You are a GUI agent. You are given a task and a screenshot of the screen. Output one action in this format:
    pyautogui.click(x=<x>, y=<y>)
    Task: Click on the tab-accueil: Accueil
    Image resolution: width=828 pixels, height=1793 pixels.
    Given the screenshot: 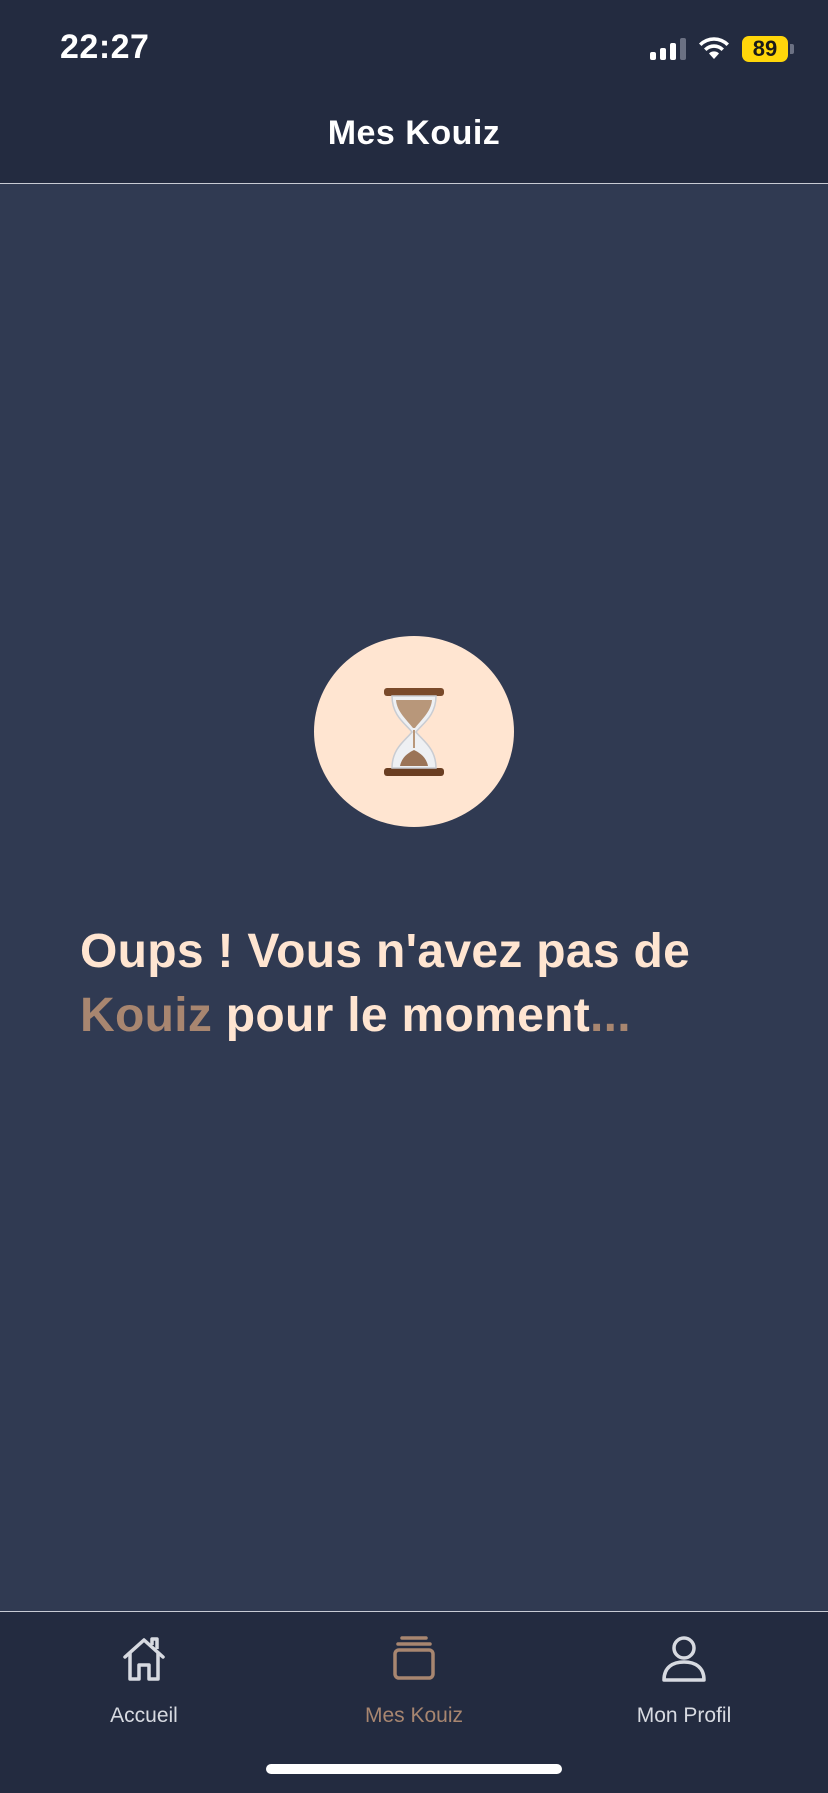 What is the action you would take?
    pyautogui.click(x=144, y=1681)
    